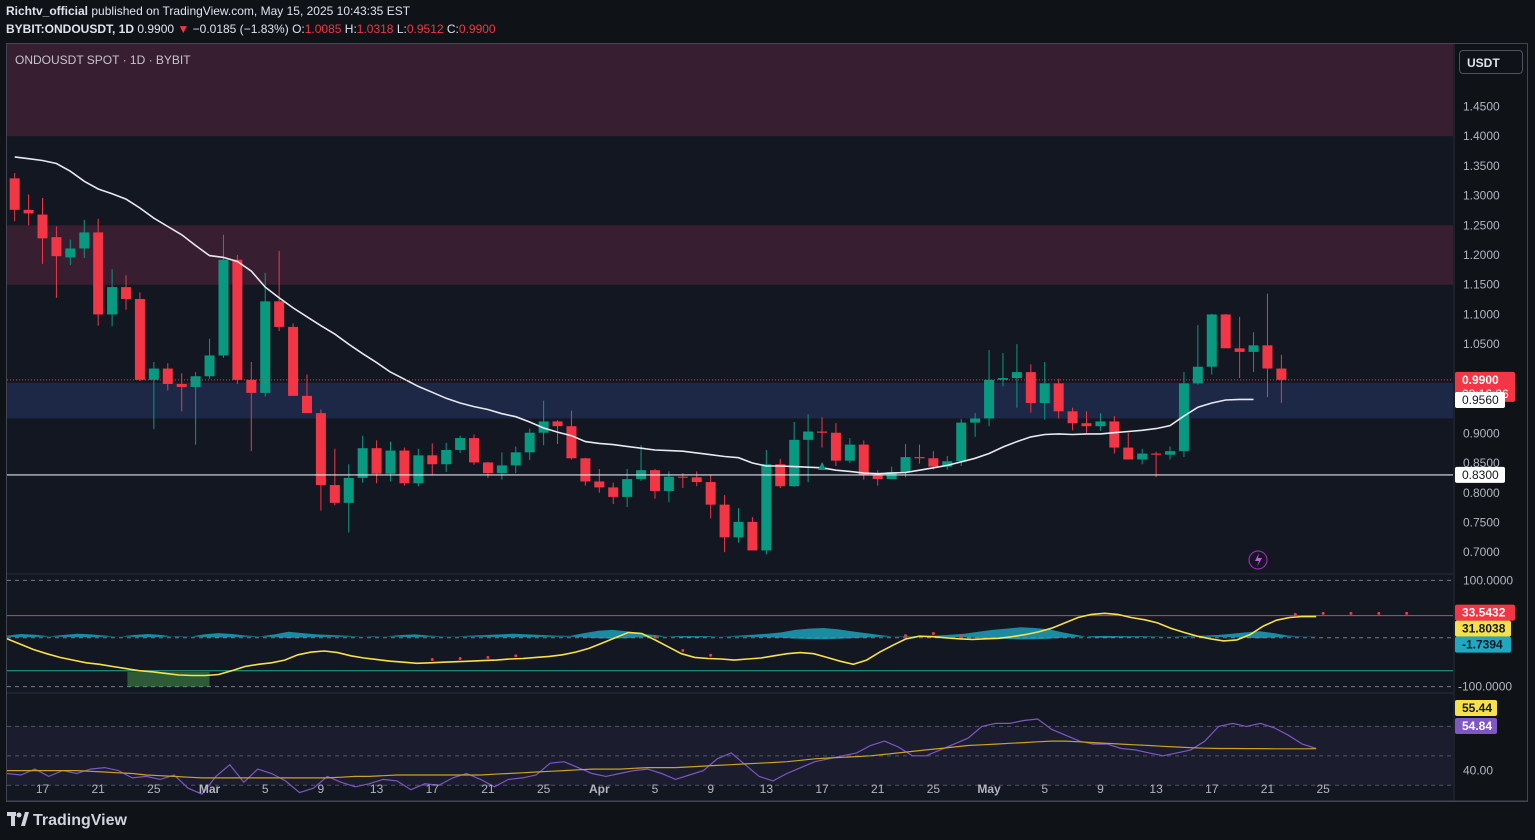 The image size is (1535, 840). What do you see at coordinates (103, 60) in the screenshot?
I see `chart-legend: ONDOUSDT SPOT · 1D · BYBIT` at bounding box center [103, 60].